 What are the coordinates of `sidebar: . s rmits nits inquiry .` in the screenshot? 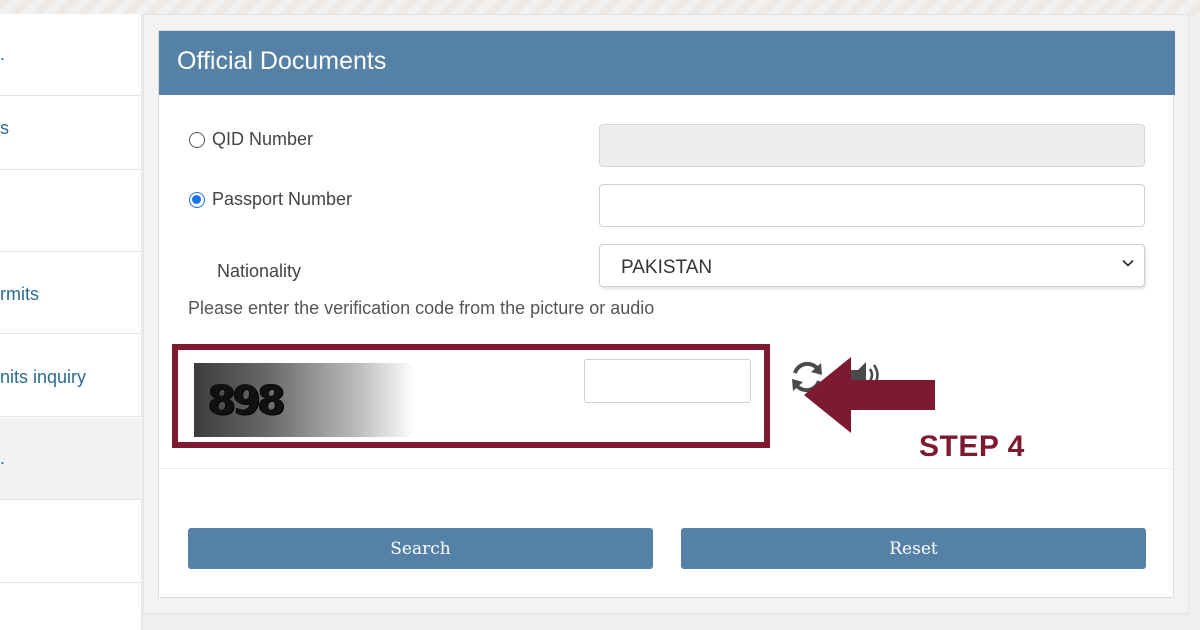 It's located at (71, 322).